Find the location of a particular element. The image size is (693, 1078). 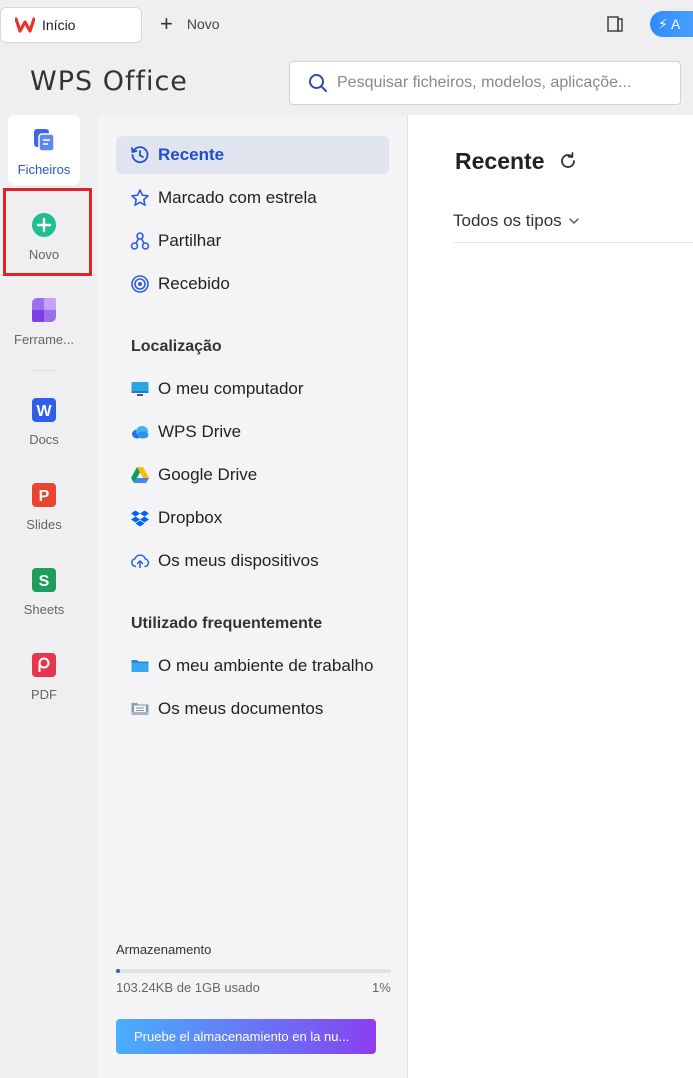

title-bar: Início + Novo ⚡ A is located at coordinates (346, 25).